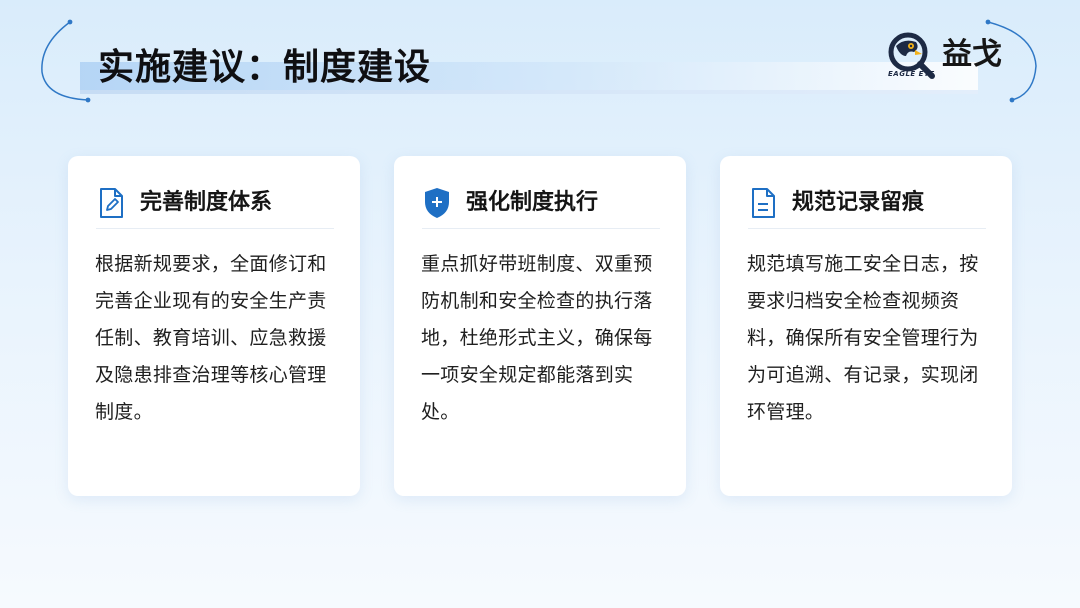 Image resolution: width=1080 pixels, height=608 pixels. I want to click on card-header: 强化制度执行, so click(541, 204).